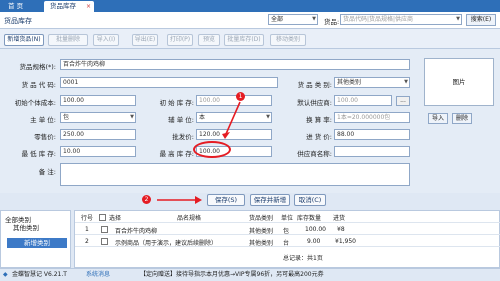  I want to click on scope-select-value: 全部, so click(277, 19).